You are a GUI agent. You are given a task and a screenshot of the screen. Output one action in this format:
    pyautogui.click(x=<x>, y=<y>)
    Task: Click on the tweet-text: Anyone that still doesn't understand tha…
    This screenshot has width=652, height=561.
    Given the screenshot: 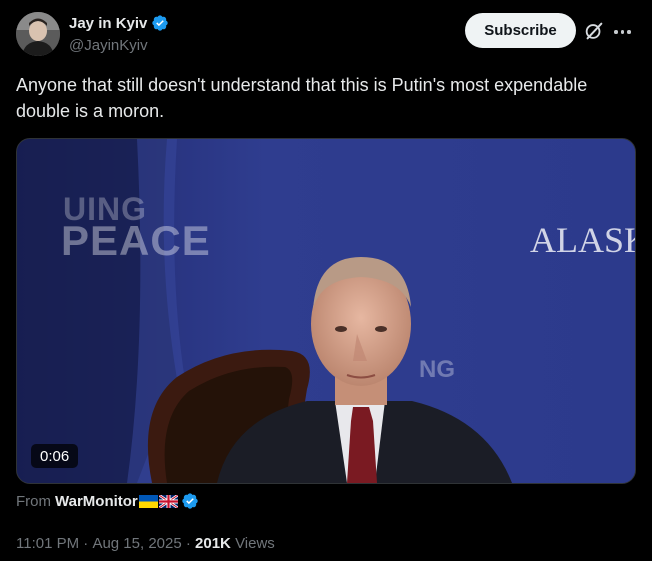 What is the action you would take?
    pyautogui.click(x=302, y=98)
    